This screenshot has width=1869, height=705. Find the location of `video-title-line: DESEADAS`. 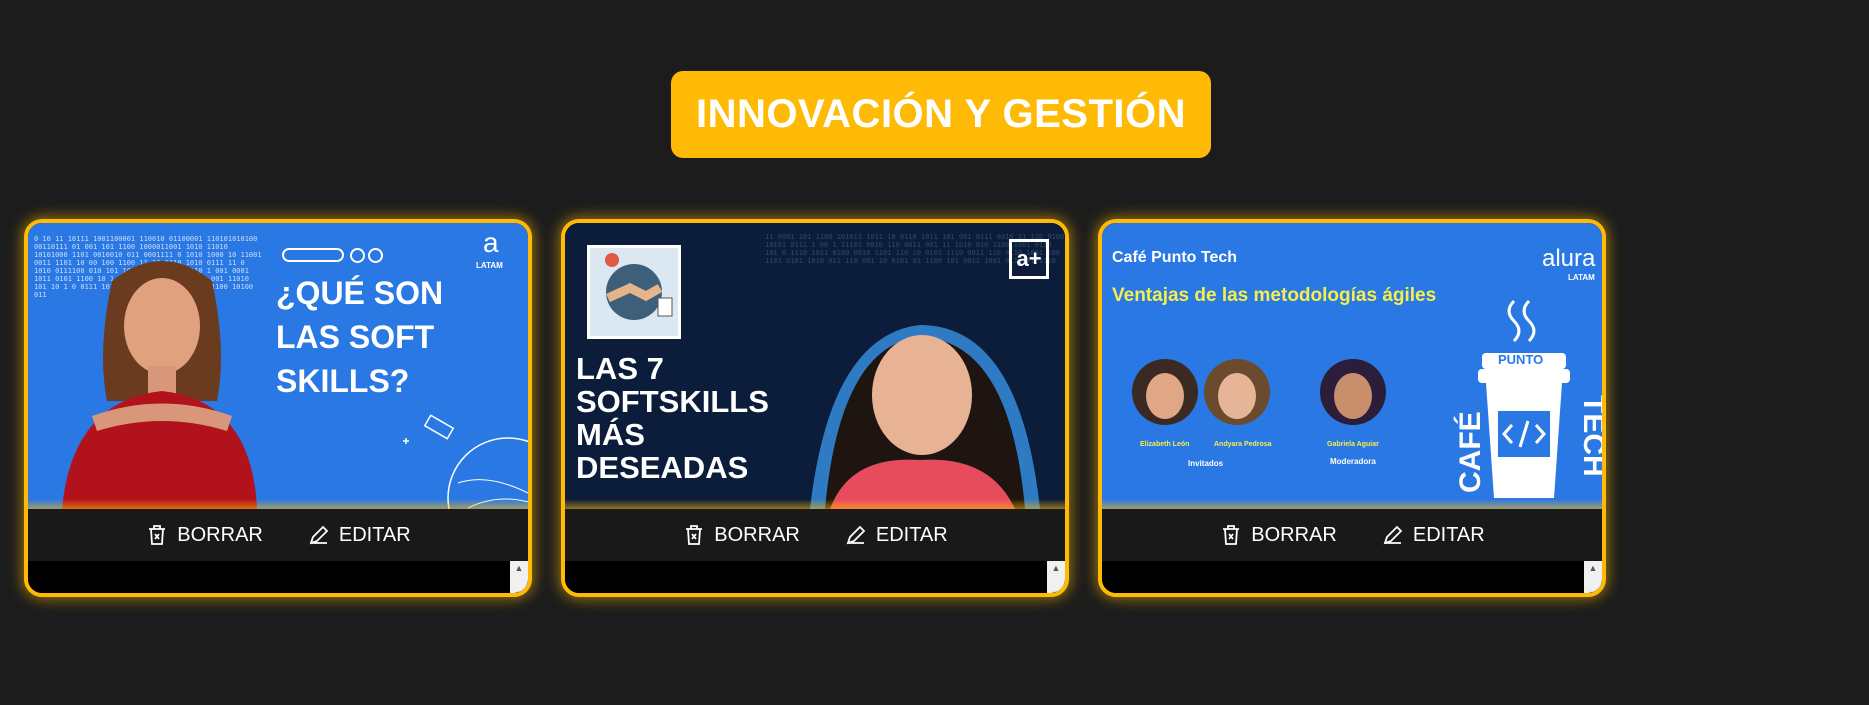

video-title-line: DESEADAS is located at coordinates (662, 467).